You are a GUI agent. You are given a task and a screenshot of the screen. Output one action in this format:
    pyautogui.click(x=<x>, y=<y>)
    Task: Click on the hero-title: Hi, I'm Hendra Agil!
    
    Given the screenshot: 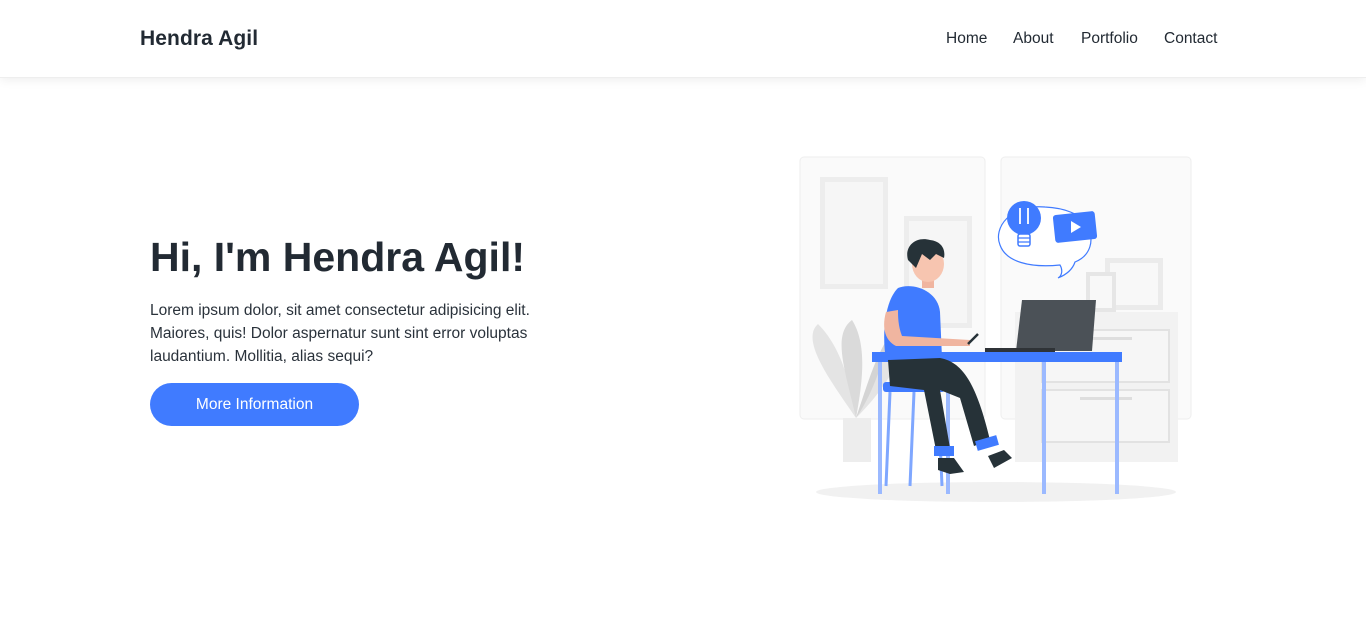 What is the action you would take?
    pyautogui.click(x=337, y=257)
    